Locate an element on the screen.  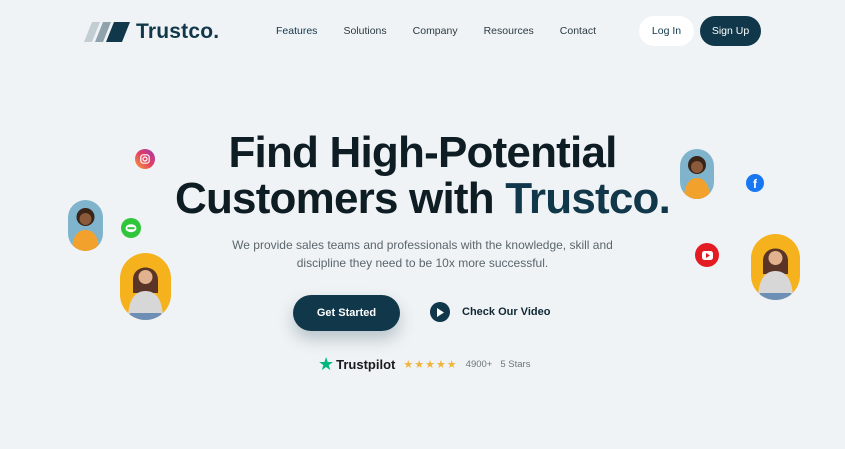
trustpilot-rating: ★ Trustpilot ★★★★★ 4900+ 5 Stars is located at coordinates (424, 364).